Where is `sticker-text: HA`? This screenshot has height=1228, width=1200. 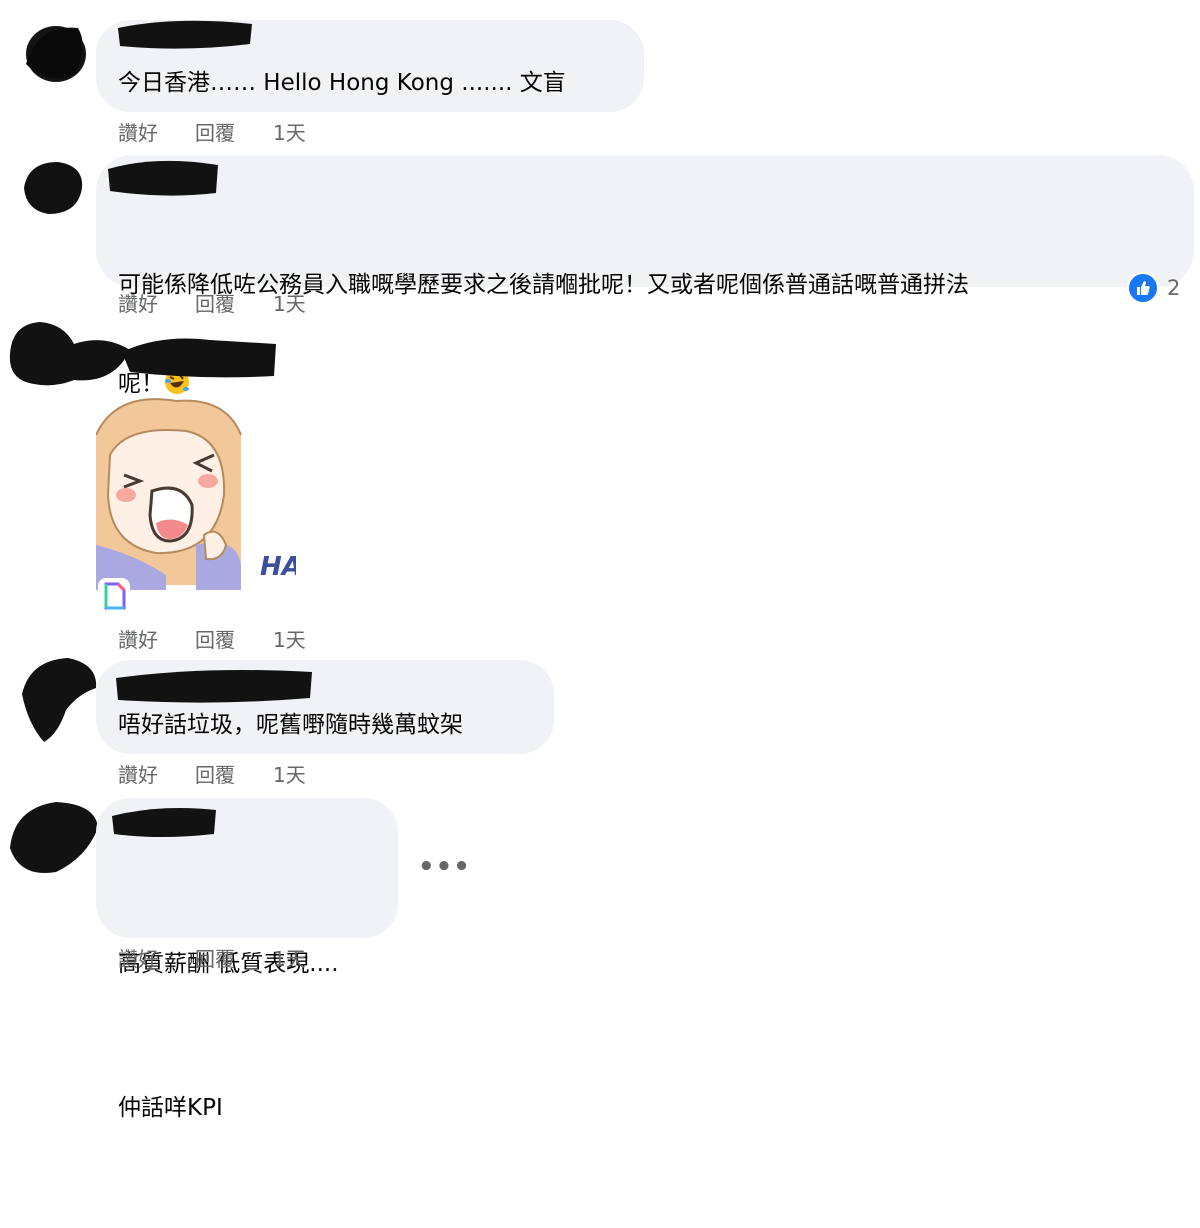
sticker-text: HA is located at coordinates (278, 567).